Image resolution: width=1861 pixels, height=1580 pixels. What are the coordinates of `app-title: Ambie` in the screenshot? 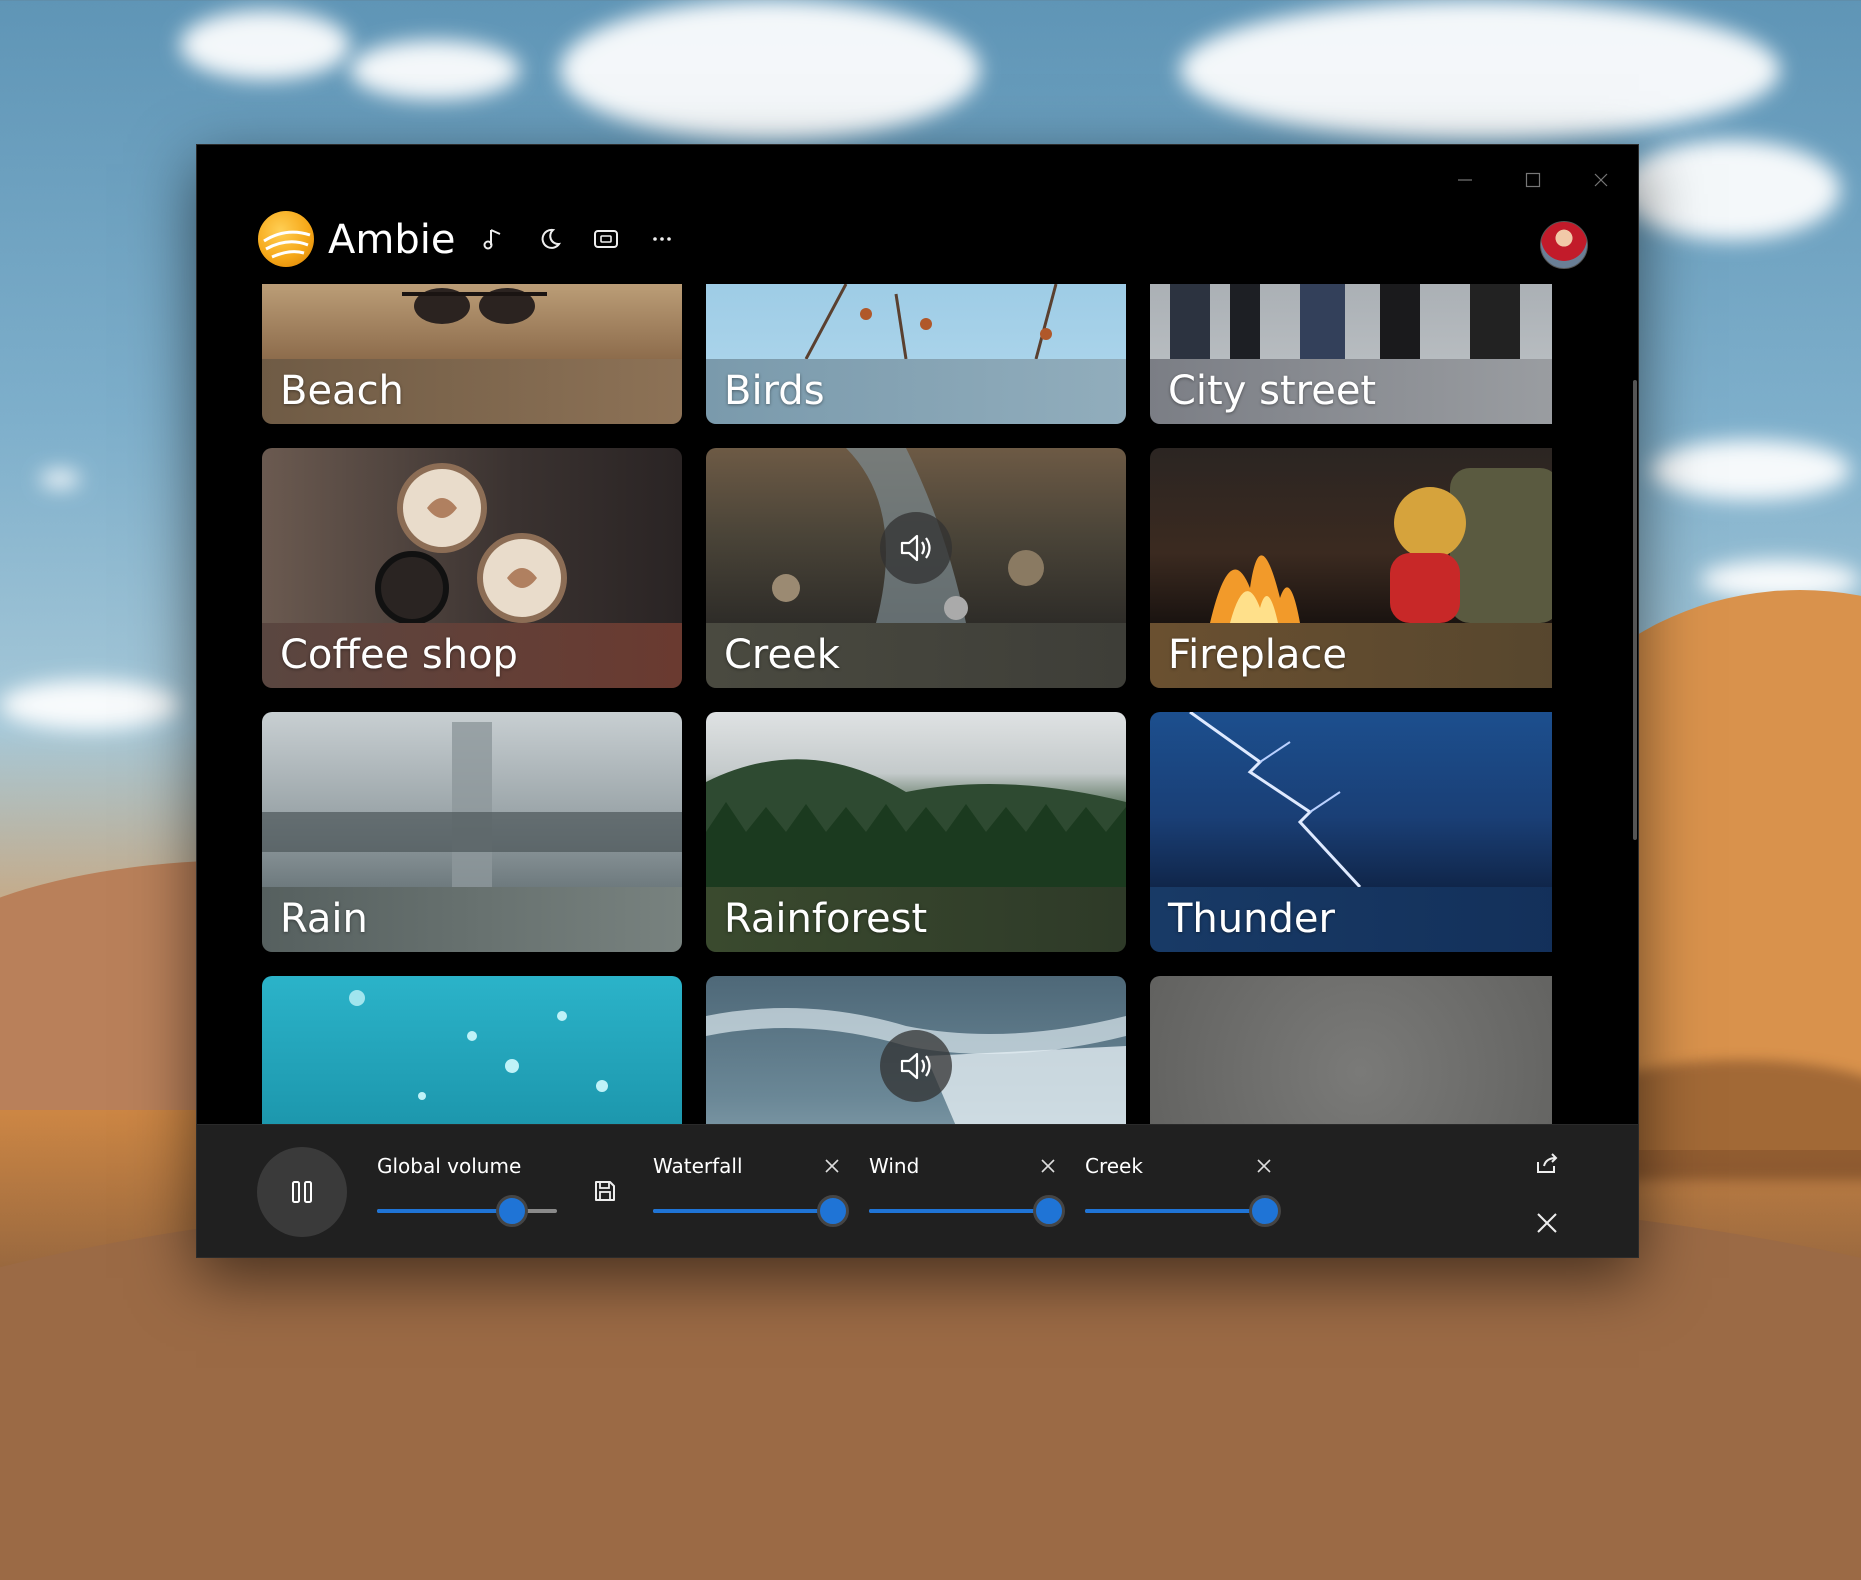 It's located at (392, 240).